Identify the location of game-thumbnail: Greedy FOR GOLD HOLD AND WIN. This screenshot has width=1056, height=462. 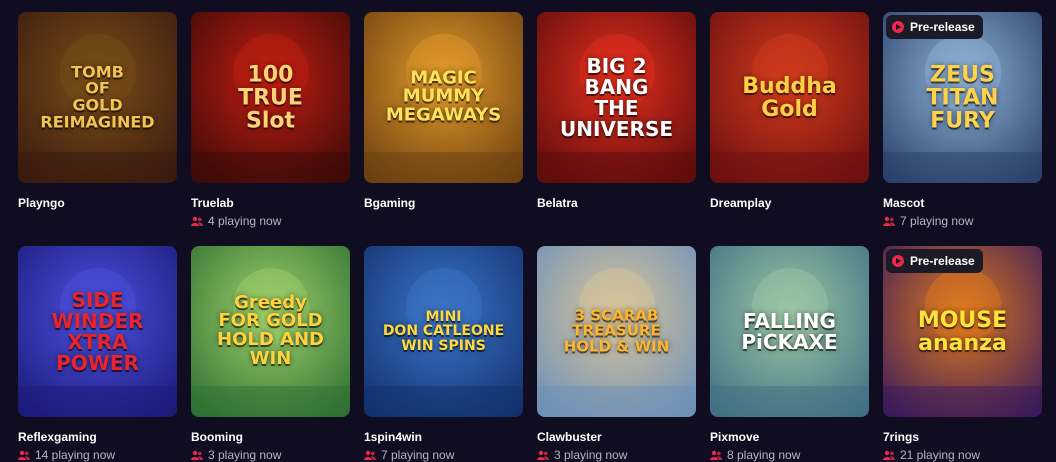
(270, 331).